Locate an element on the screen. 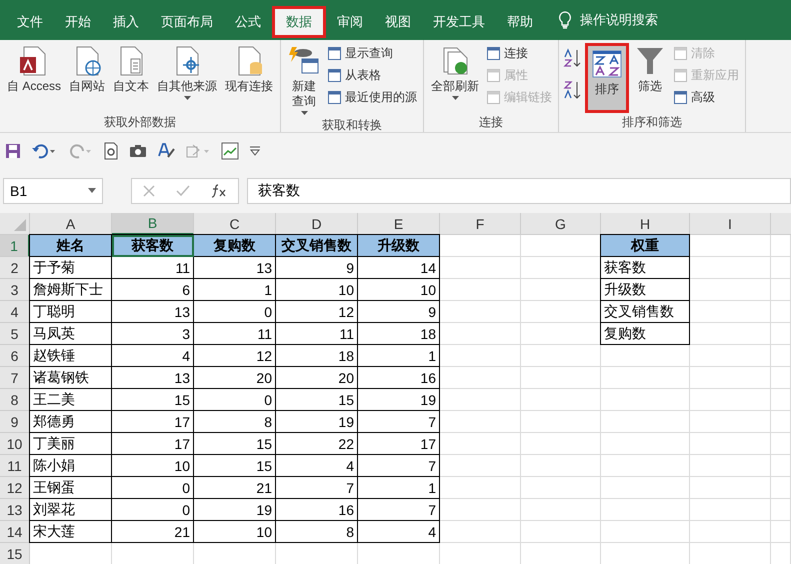  ribbon-button: 最近使用的源 is located at coordinates (372, 97).